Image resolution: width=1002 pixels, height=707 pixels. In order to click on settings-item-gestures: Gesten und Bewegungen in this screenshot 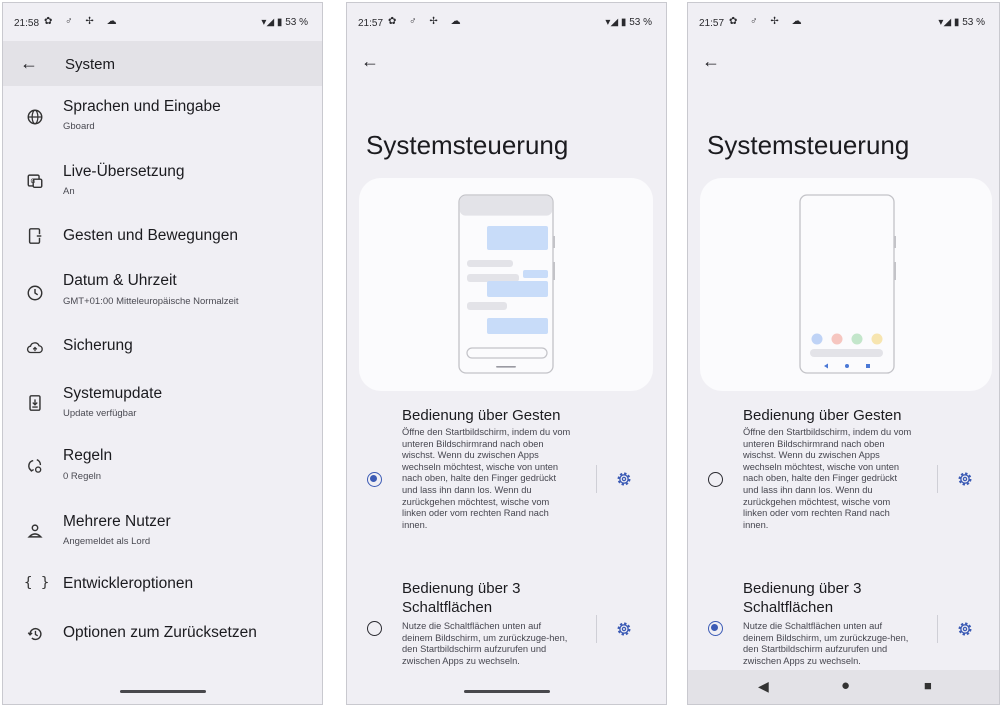, I will do `click(162, 236)`.